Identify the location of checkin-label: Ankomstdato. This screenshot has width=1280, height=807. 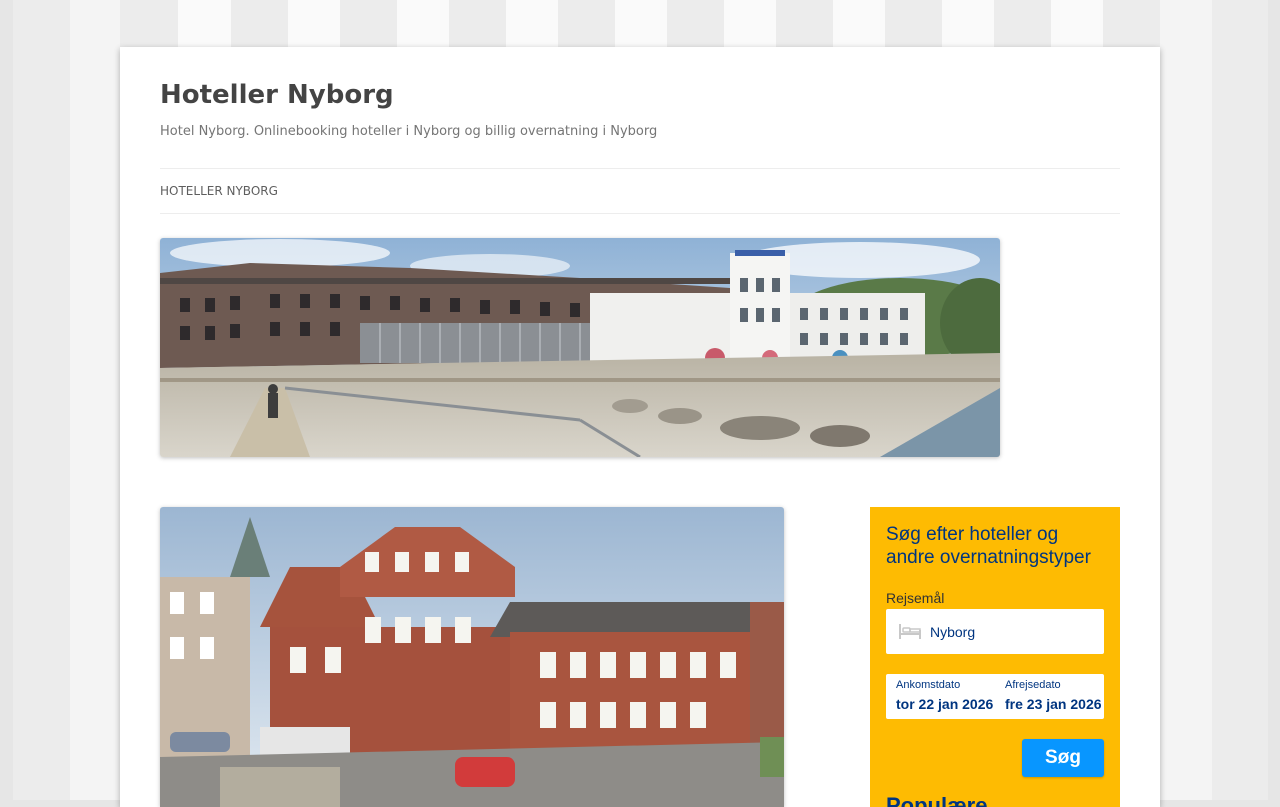
(928, 685).